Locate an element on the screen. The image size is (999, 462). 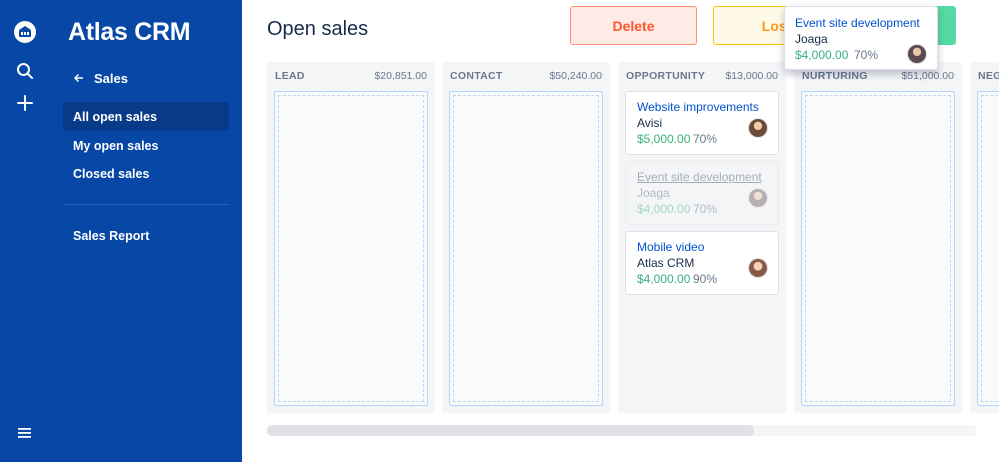
delete-button: Delete is located at coordinates (633, 25).